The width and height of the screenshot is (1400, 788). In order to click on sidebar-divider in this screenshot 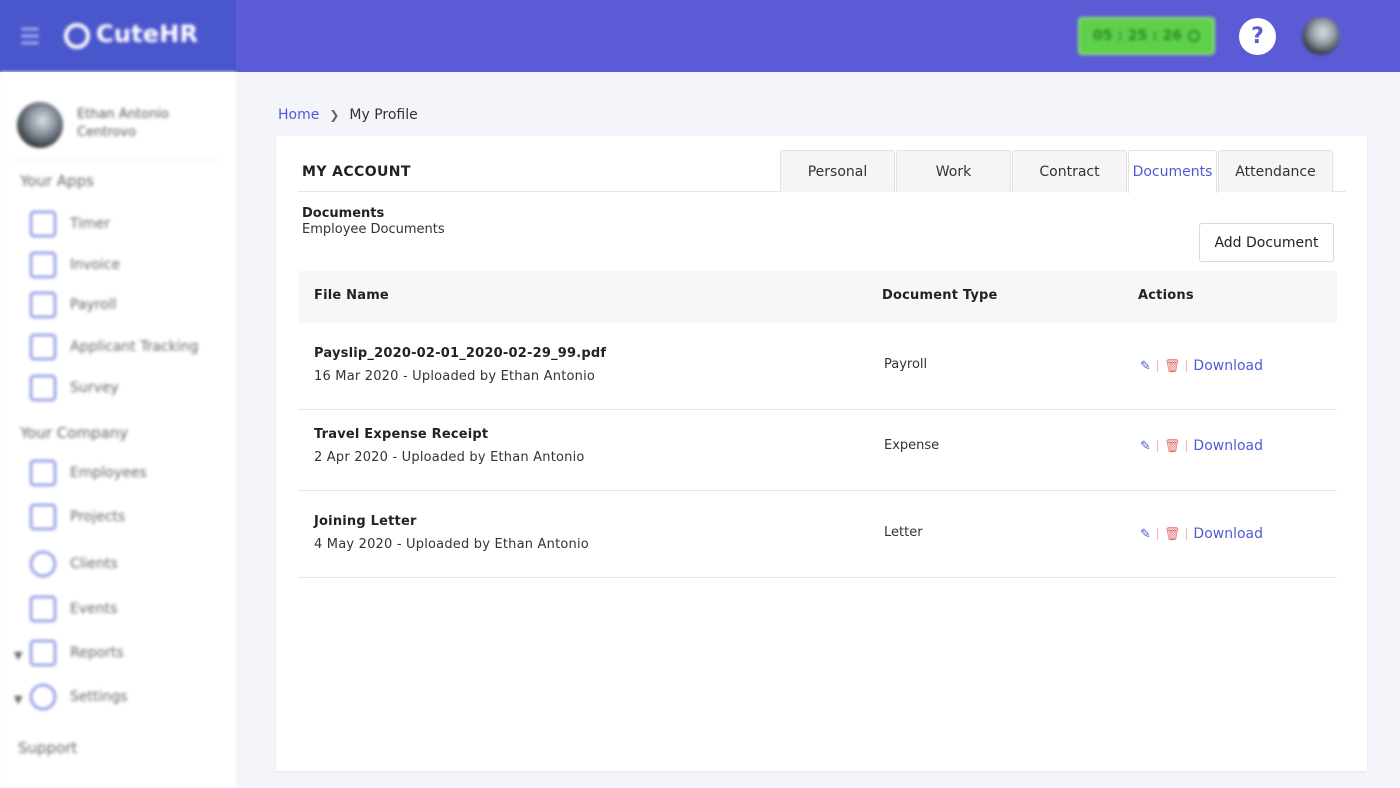, I will do `click(116, 159)`.